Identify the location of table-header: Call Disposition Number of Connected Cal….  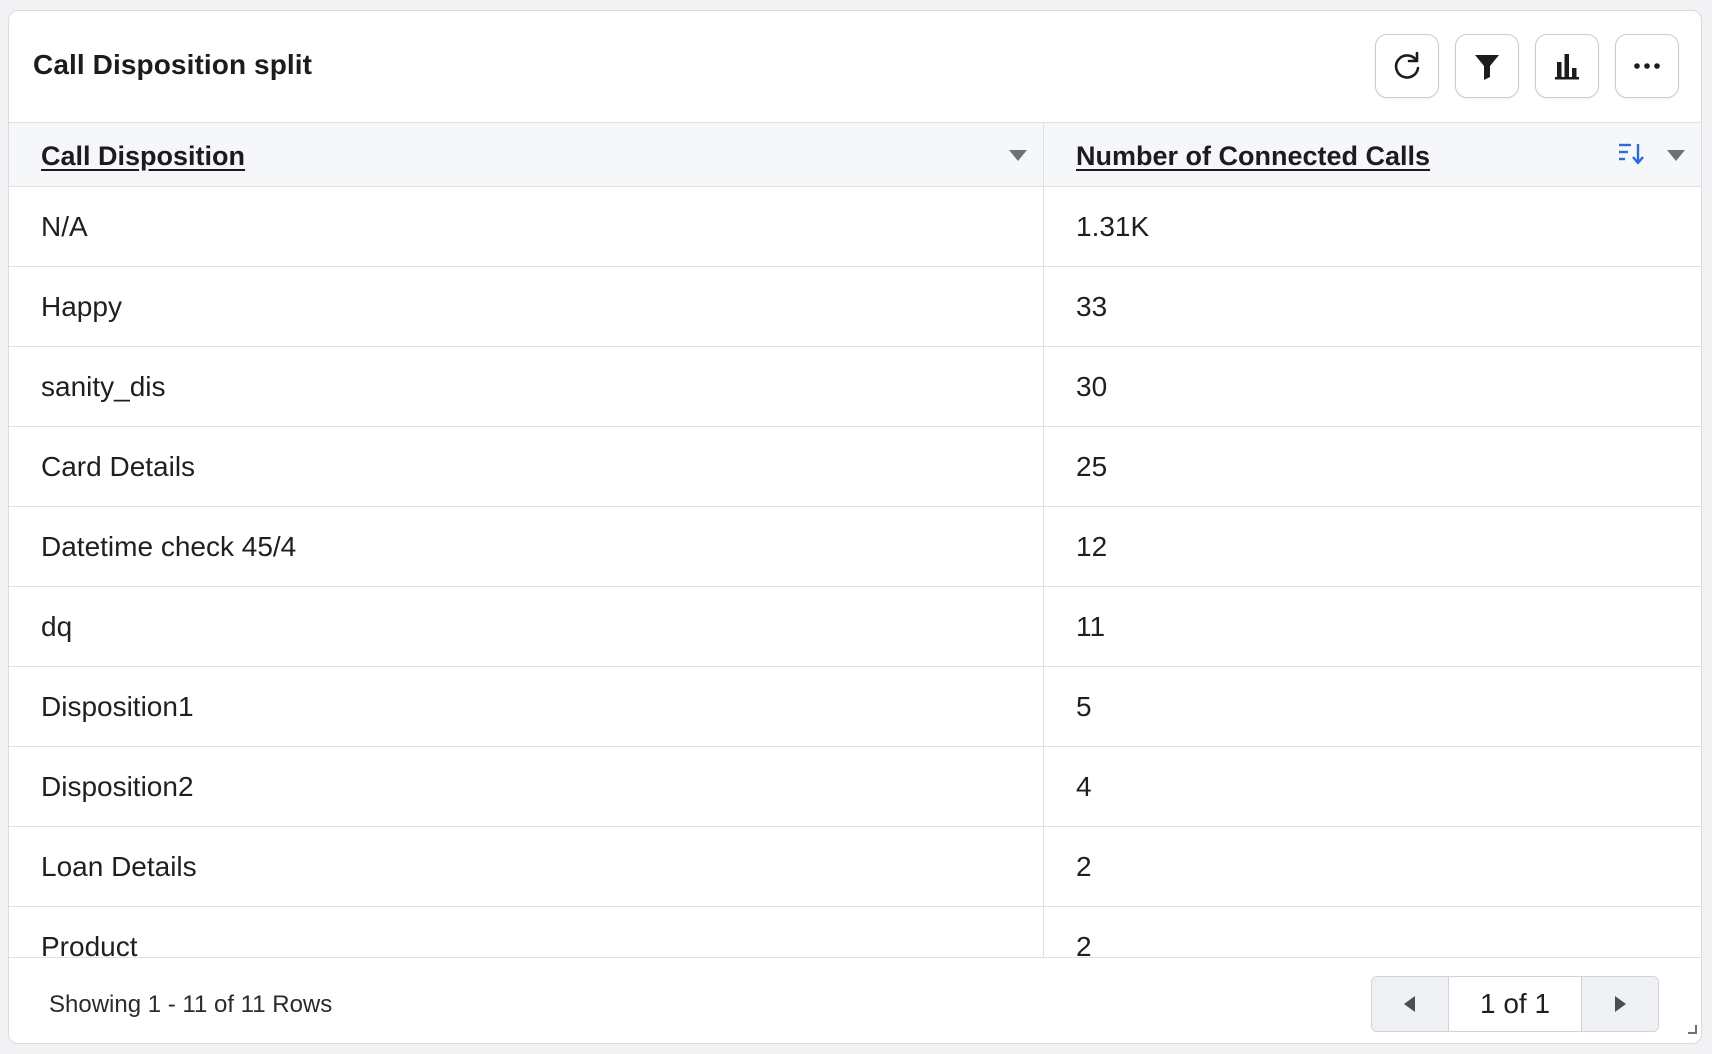
(855, 155).